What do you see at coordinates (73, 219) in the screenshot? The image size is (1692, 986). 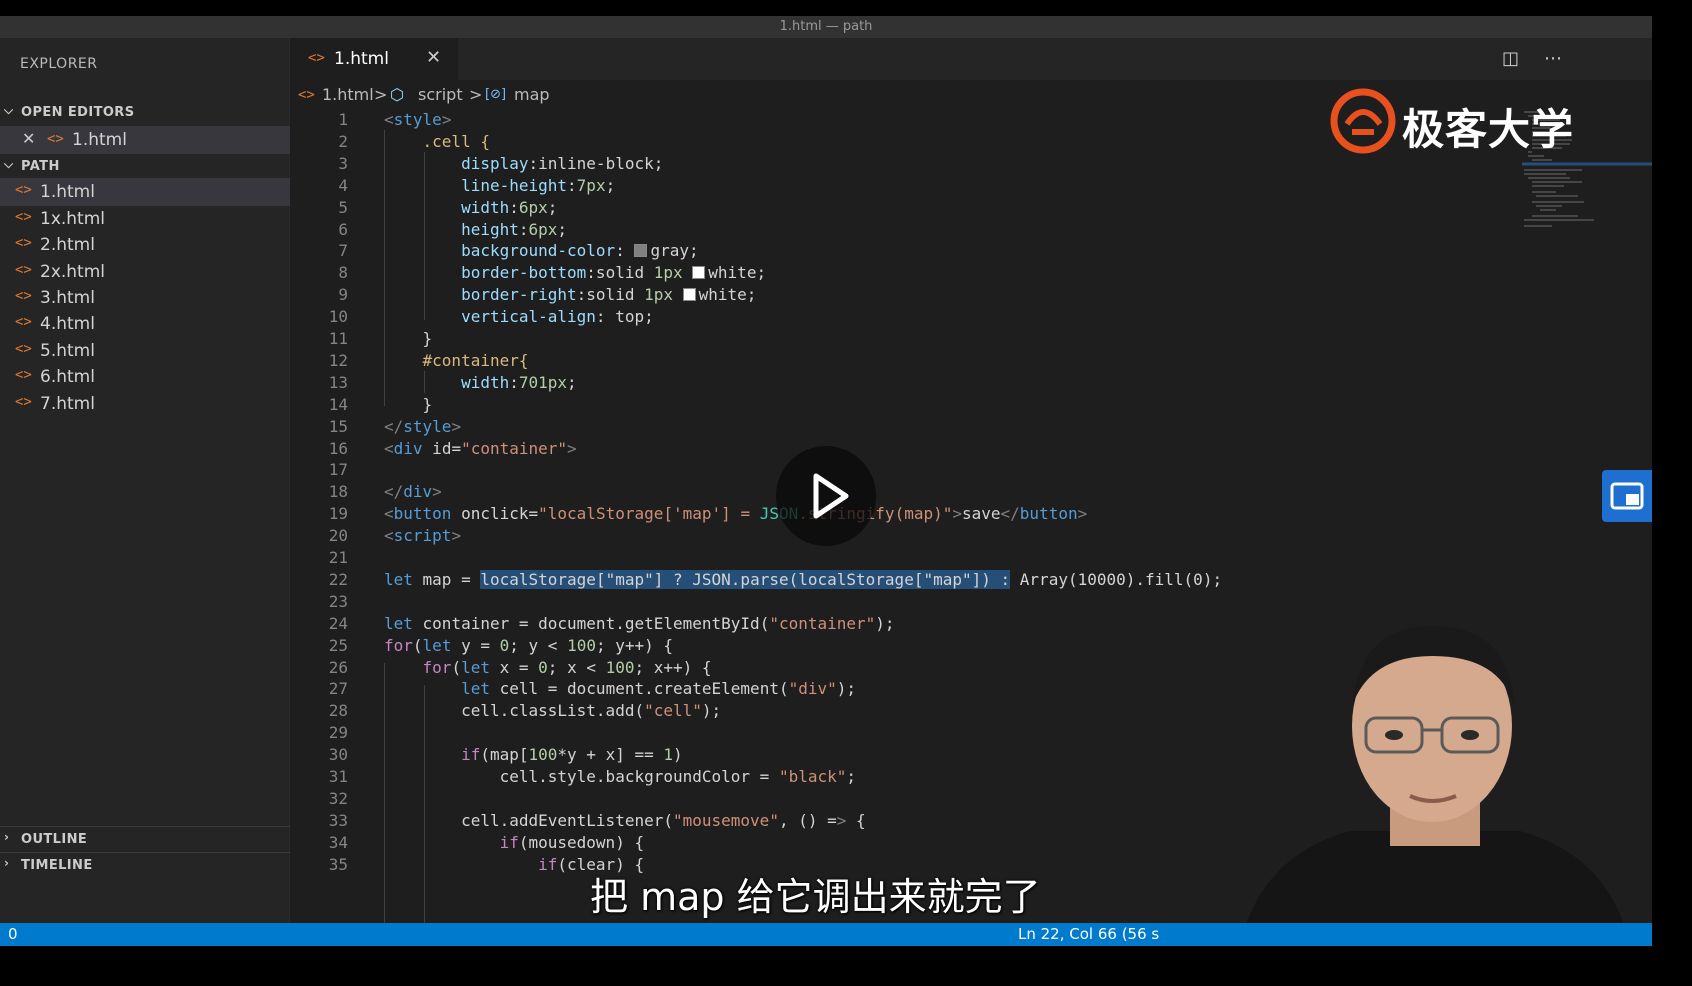 I see `file-name: 1x.html` at bounding box center [73, 219].